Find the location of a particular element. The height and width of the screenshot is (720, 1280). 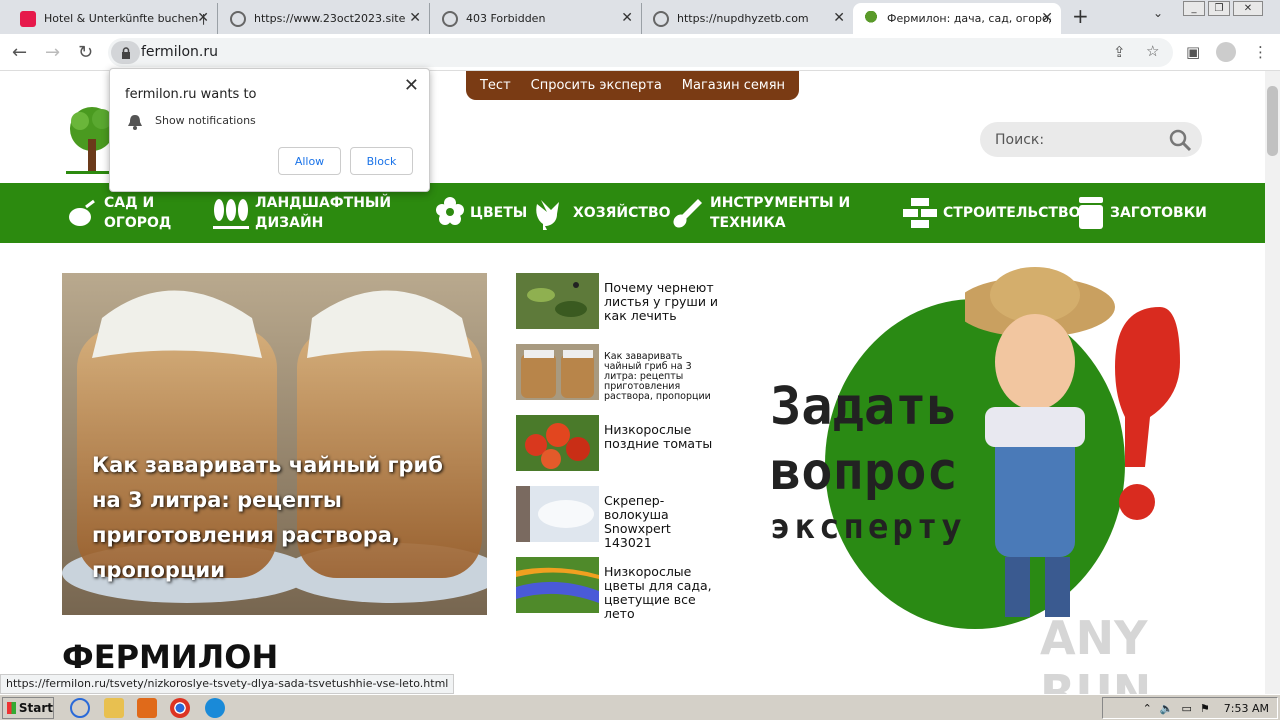

flower-icon is located at coordinates (450, 211).